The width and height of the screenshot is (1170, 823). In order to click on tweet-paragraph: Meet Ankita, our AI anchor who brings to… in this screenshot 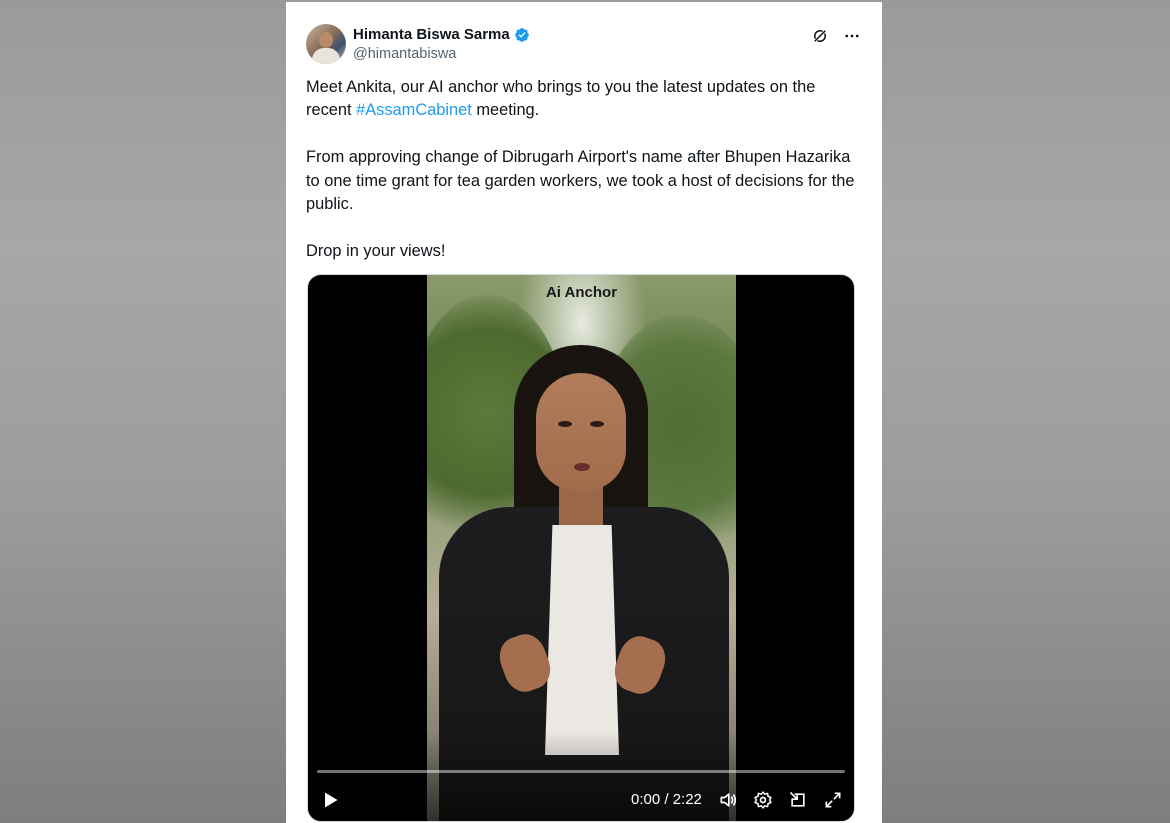, I will do `click(561, 99)`.